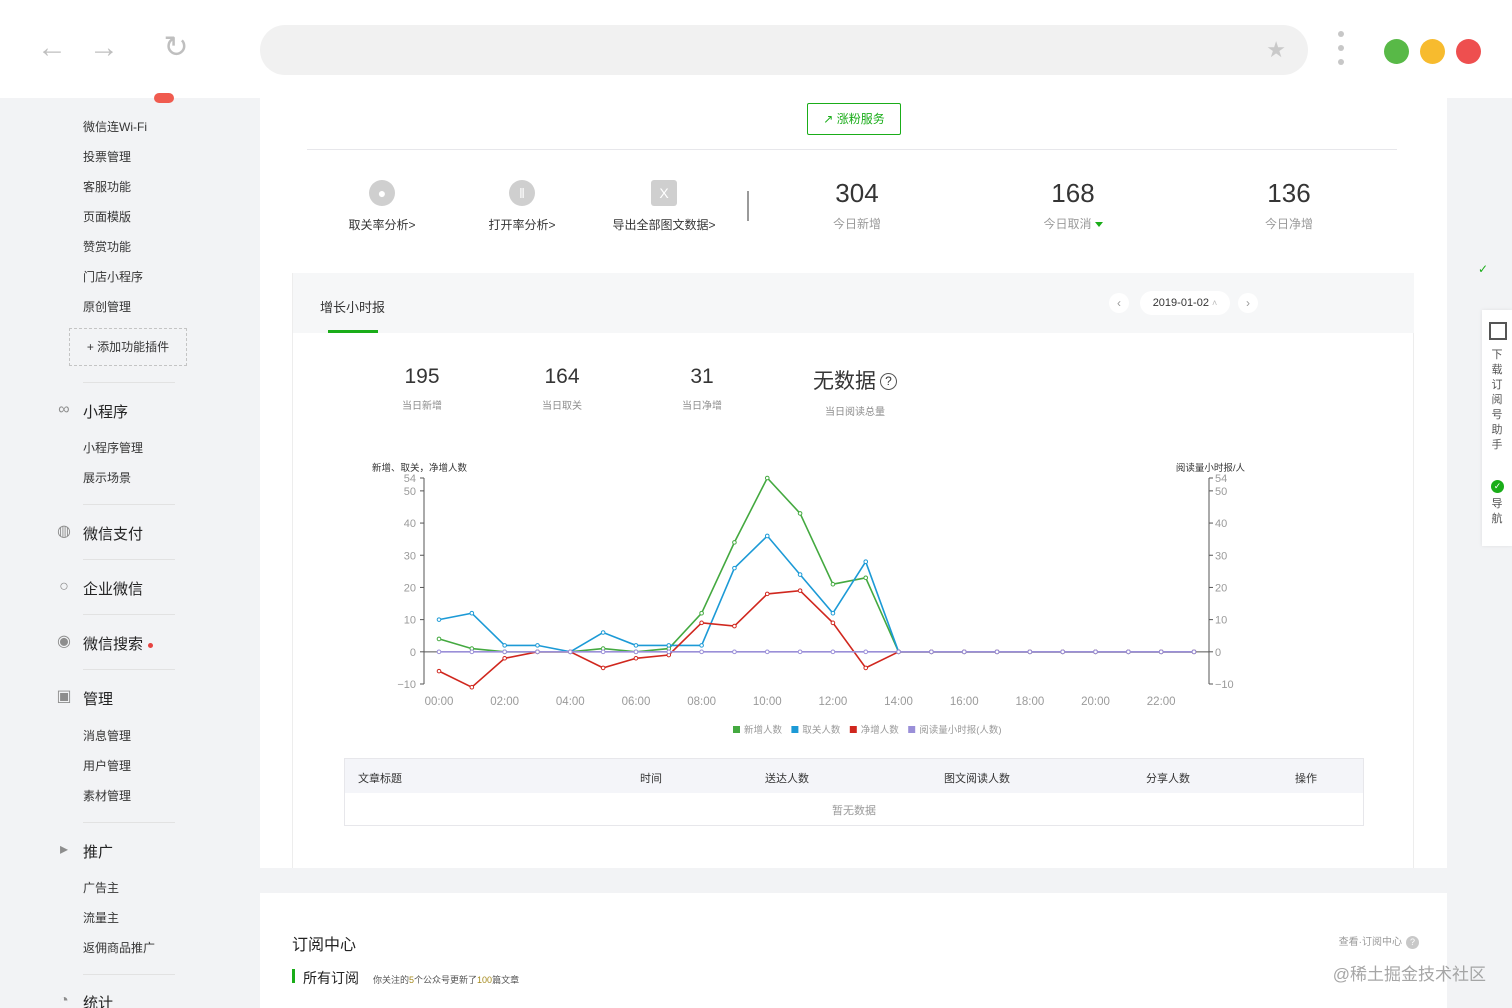 This screenshot has width=1512, height=1008. I want to click on sidebar-item-message-manage: 消息管理, so click(107, 735).